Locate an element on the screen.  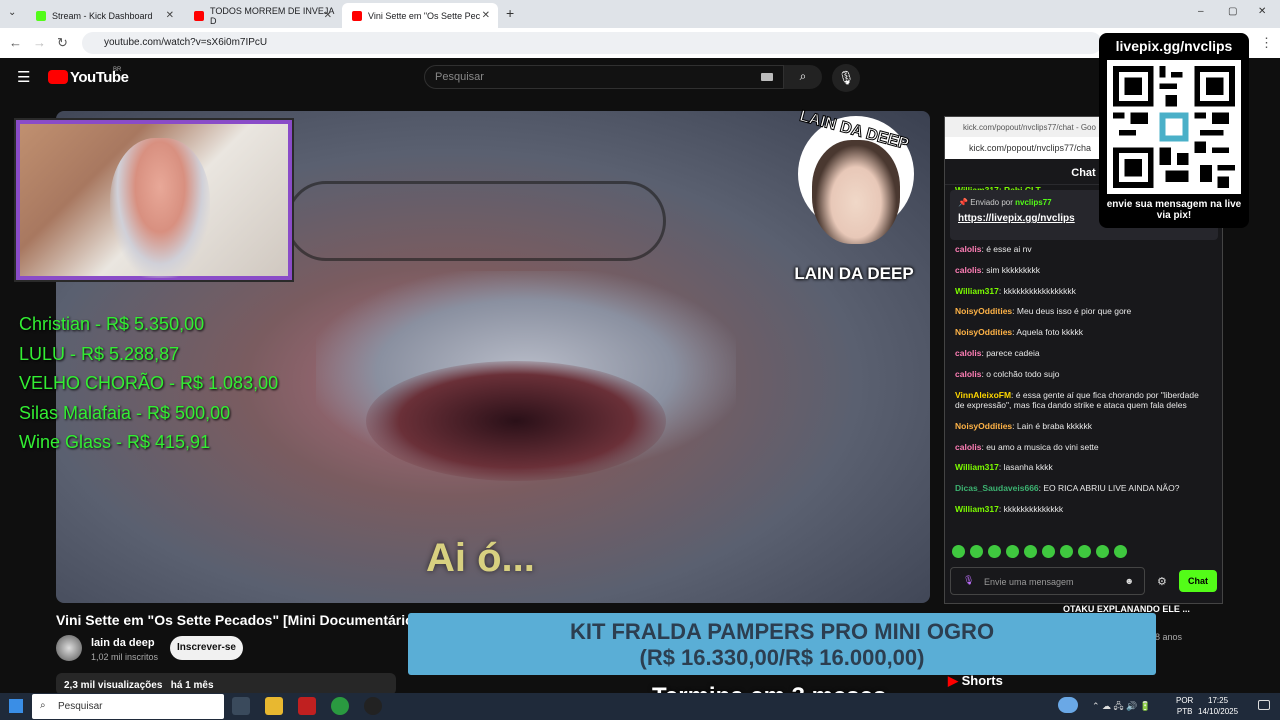
tab-label: Stream - Kick Dashboard is located at coordinates (102, 15).